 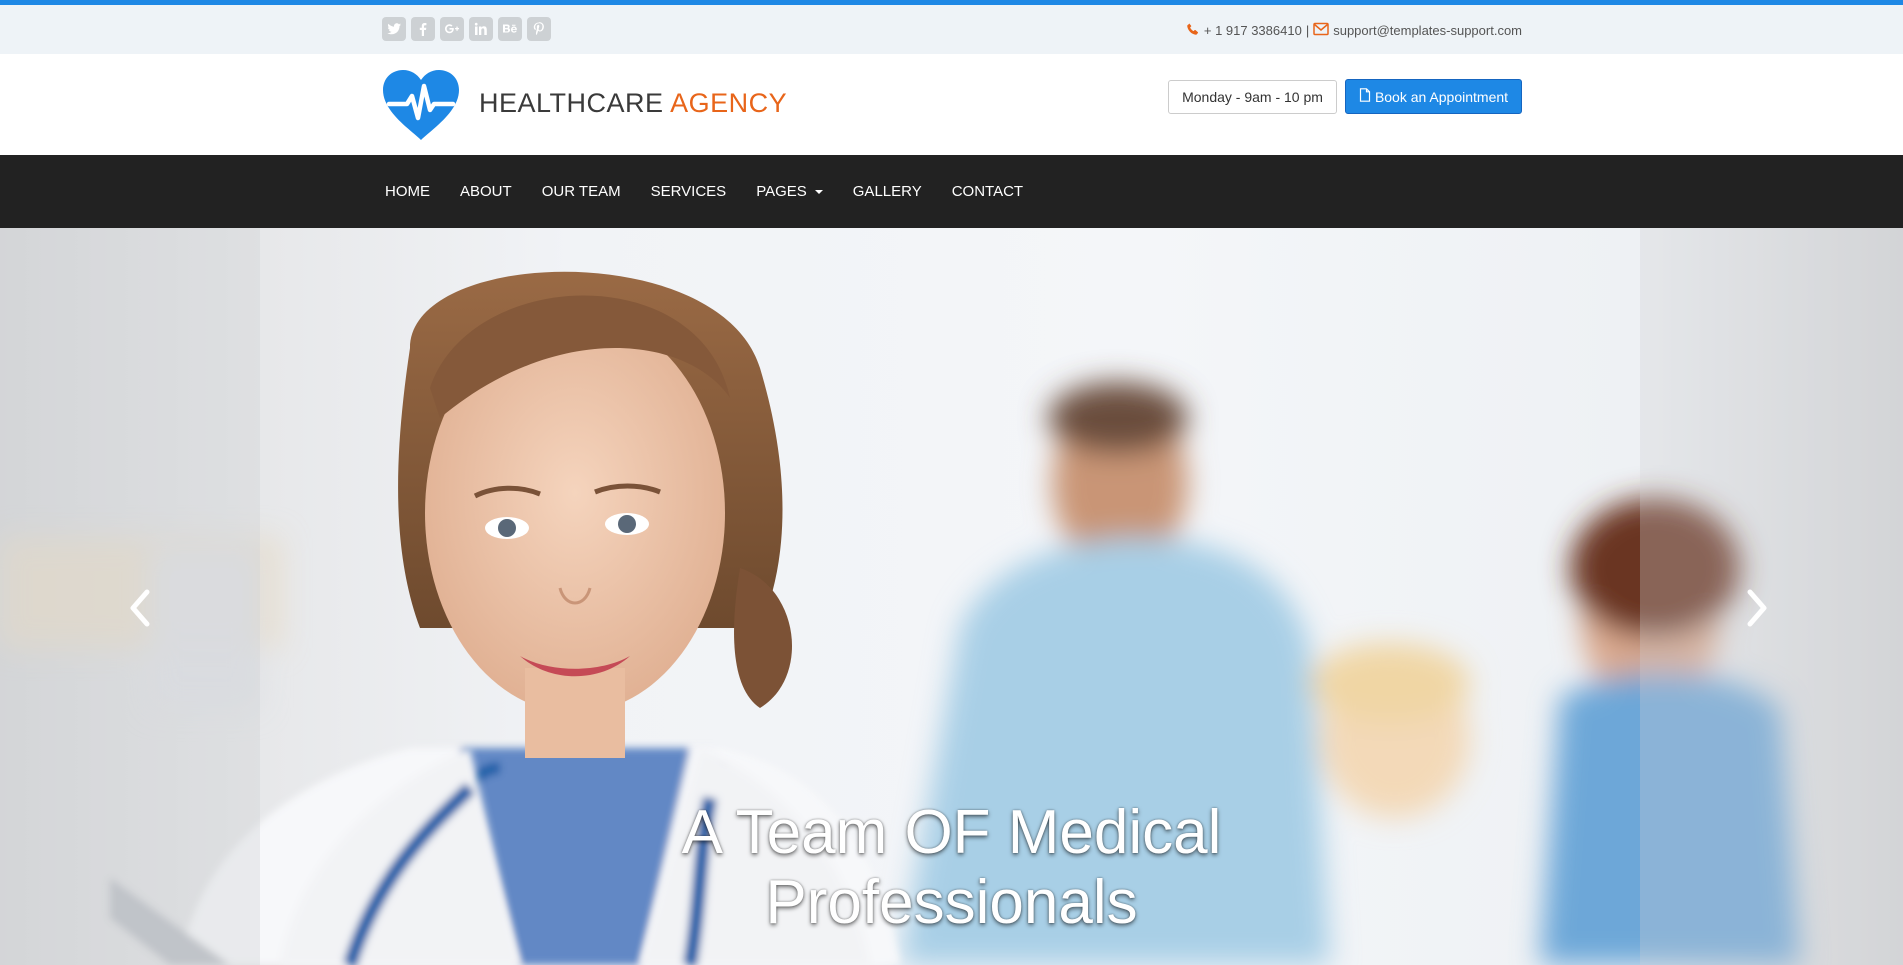 I want to click on book-appointment-label: Book an Appointment, so click(x=1441, y=96).